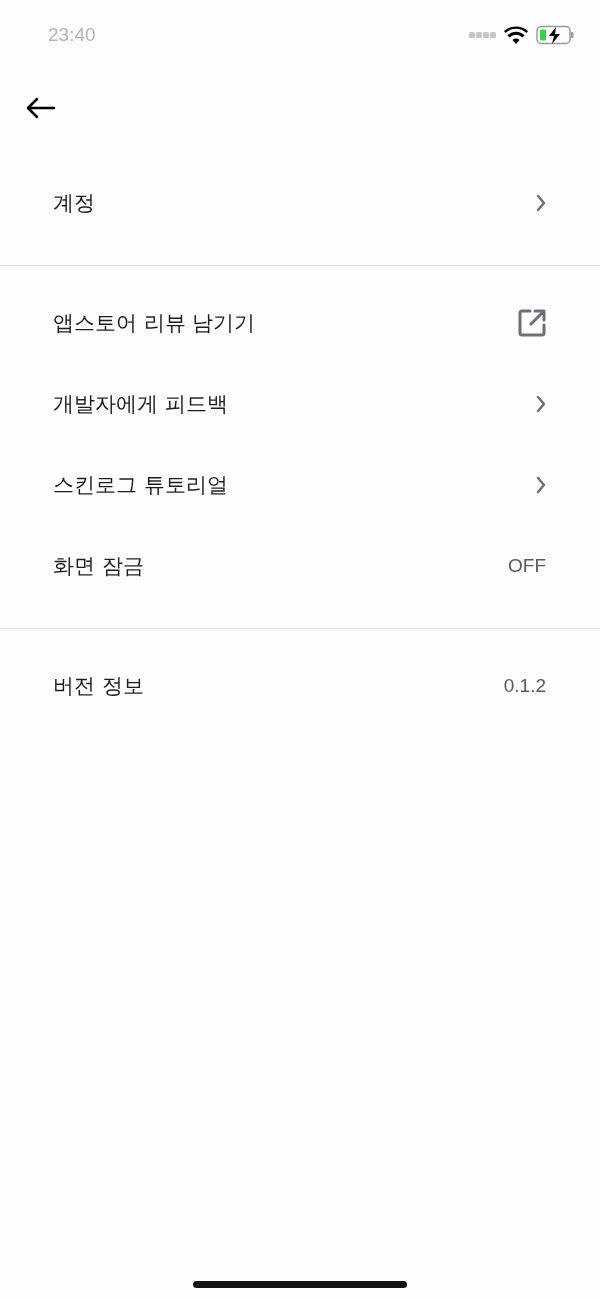 The width and height of the screenshot is (600, 1299). Describe the element at coordinates (41, 108) in the screenshot. I see `back-button` at that location.